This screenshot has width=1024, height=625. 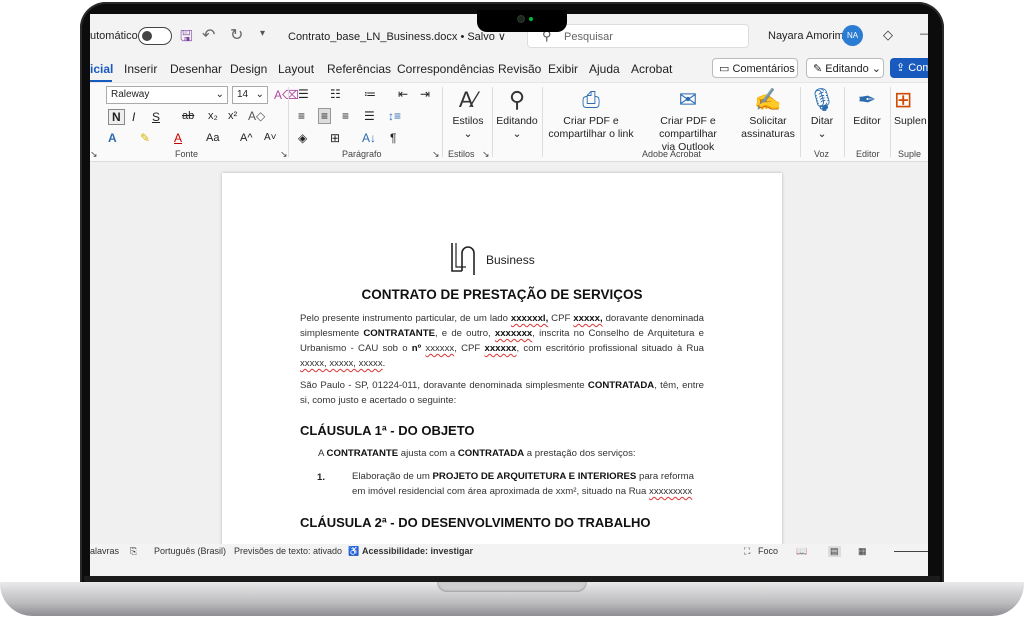 I want to click on font-color-icon: A, so click(x=178, y=138).